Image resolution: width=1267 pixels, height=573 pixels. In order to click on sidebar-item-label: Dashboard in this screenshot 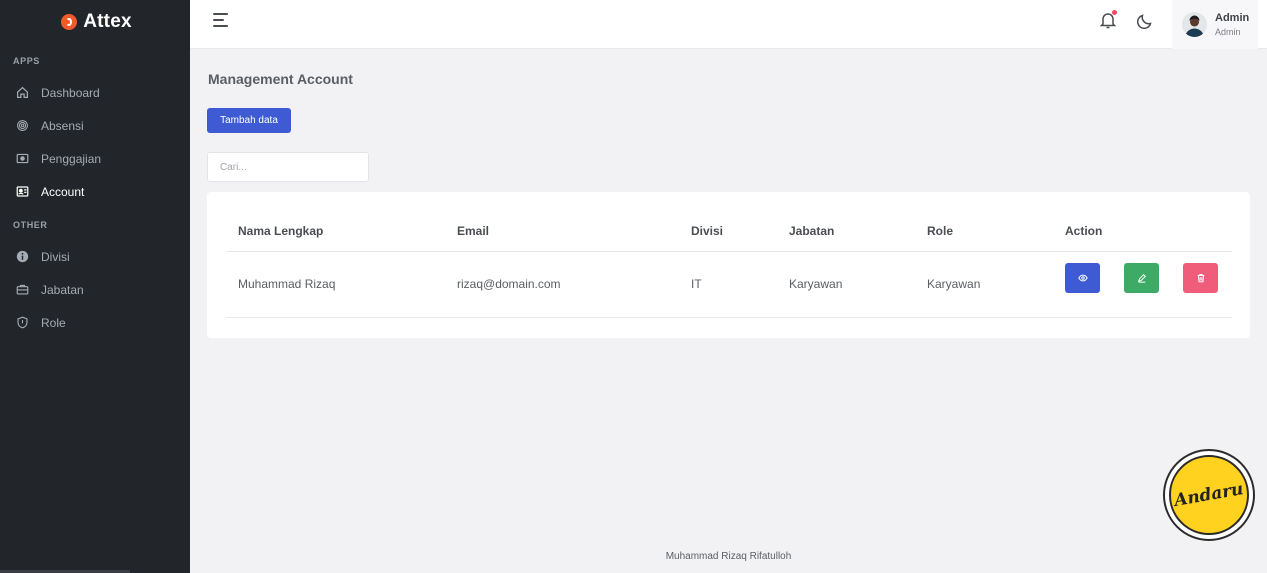, I will do `click(70, 92)`.